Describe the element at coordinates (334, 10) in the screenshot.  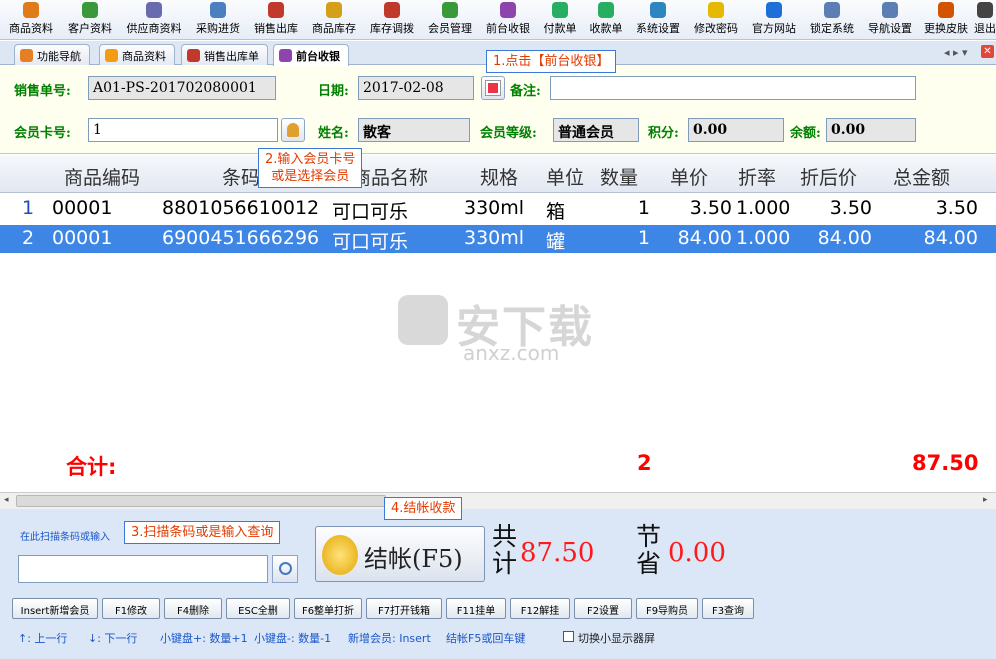
I see `stock-icon` at that location.